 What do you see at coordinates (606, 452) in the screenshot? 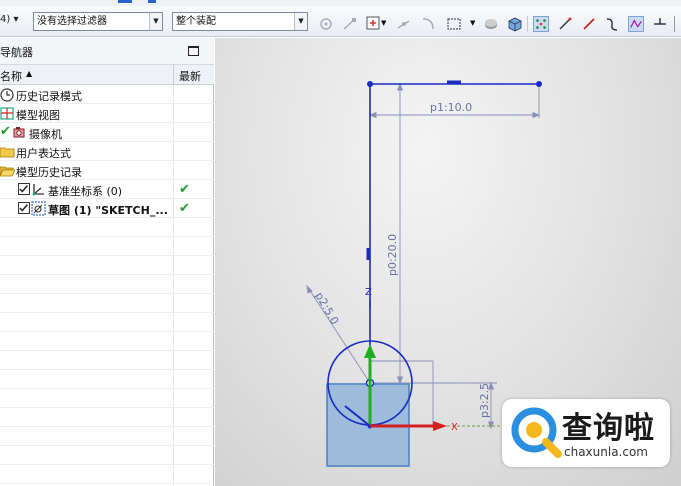
I see `watermark-url: chaxunla.com` at bounding box center [606, 452].